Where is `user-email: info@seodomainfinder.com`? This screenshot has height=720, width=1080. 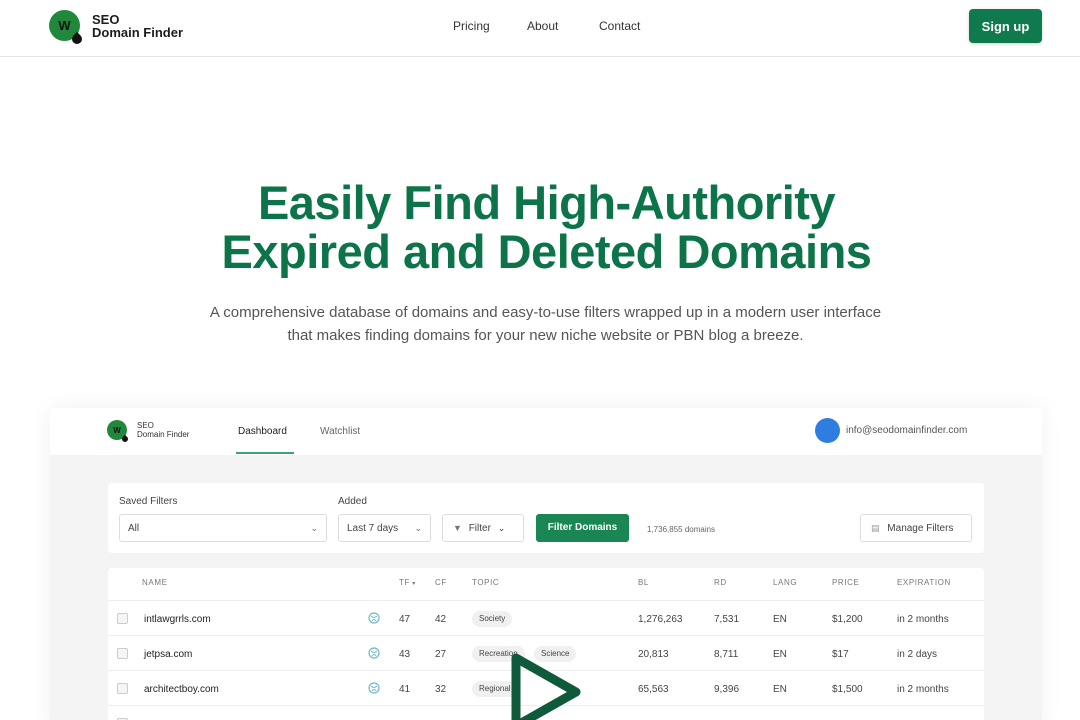 user-email: info@seodomainfinder.com is located at coordinates (907, 430).